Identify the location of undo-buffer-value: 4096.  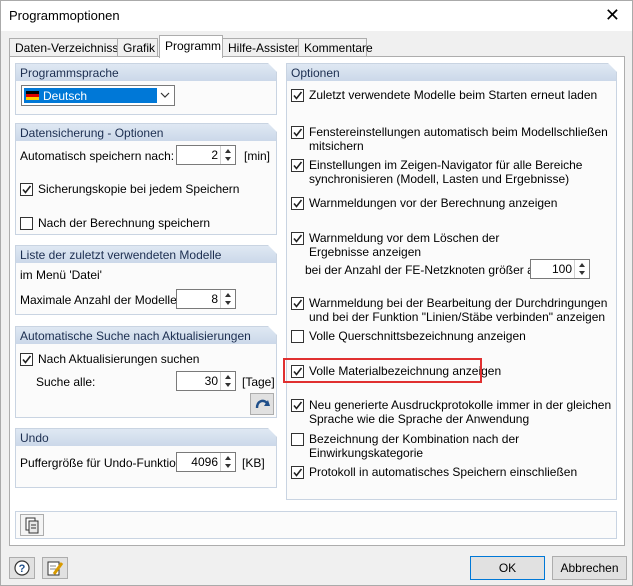
(204, 462).